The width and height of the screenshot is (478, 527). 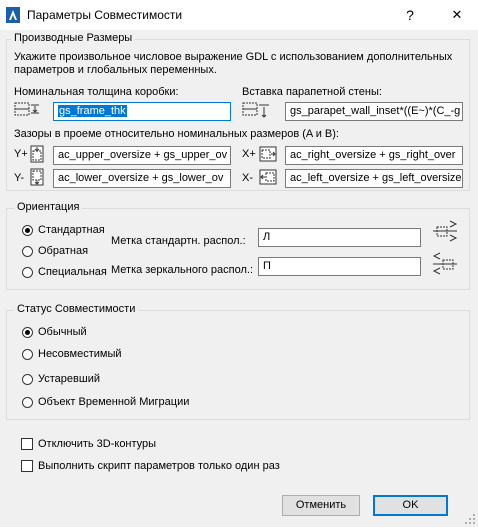 What do you see at coordinates (71, 230) in the screenshot?
I see `orientation-standard-label: Стандартная` at bounding box center [71, 230].